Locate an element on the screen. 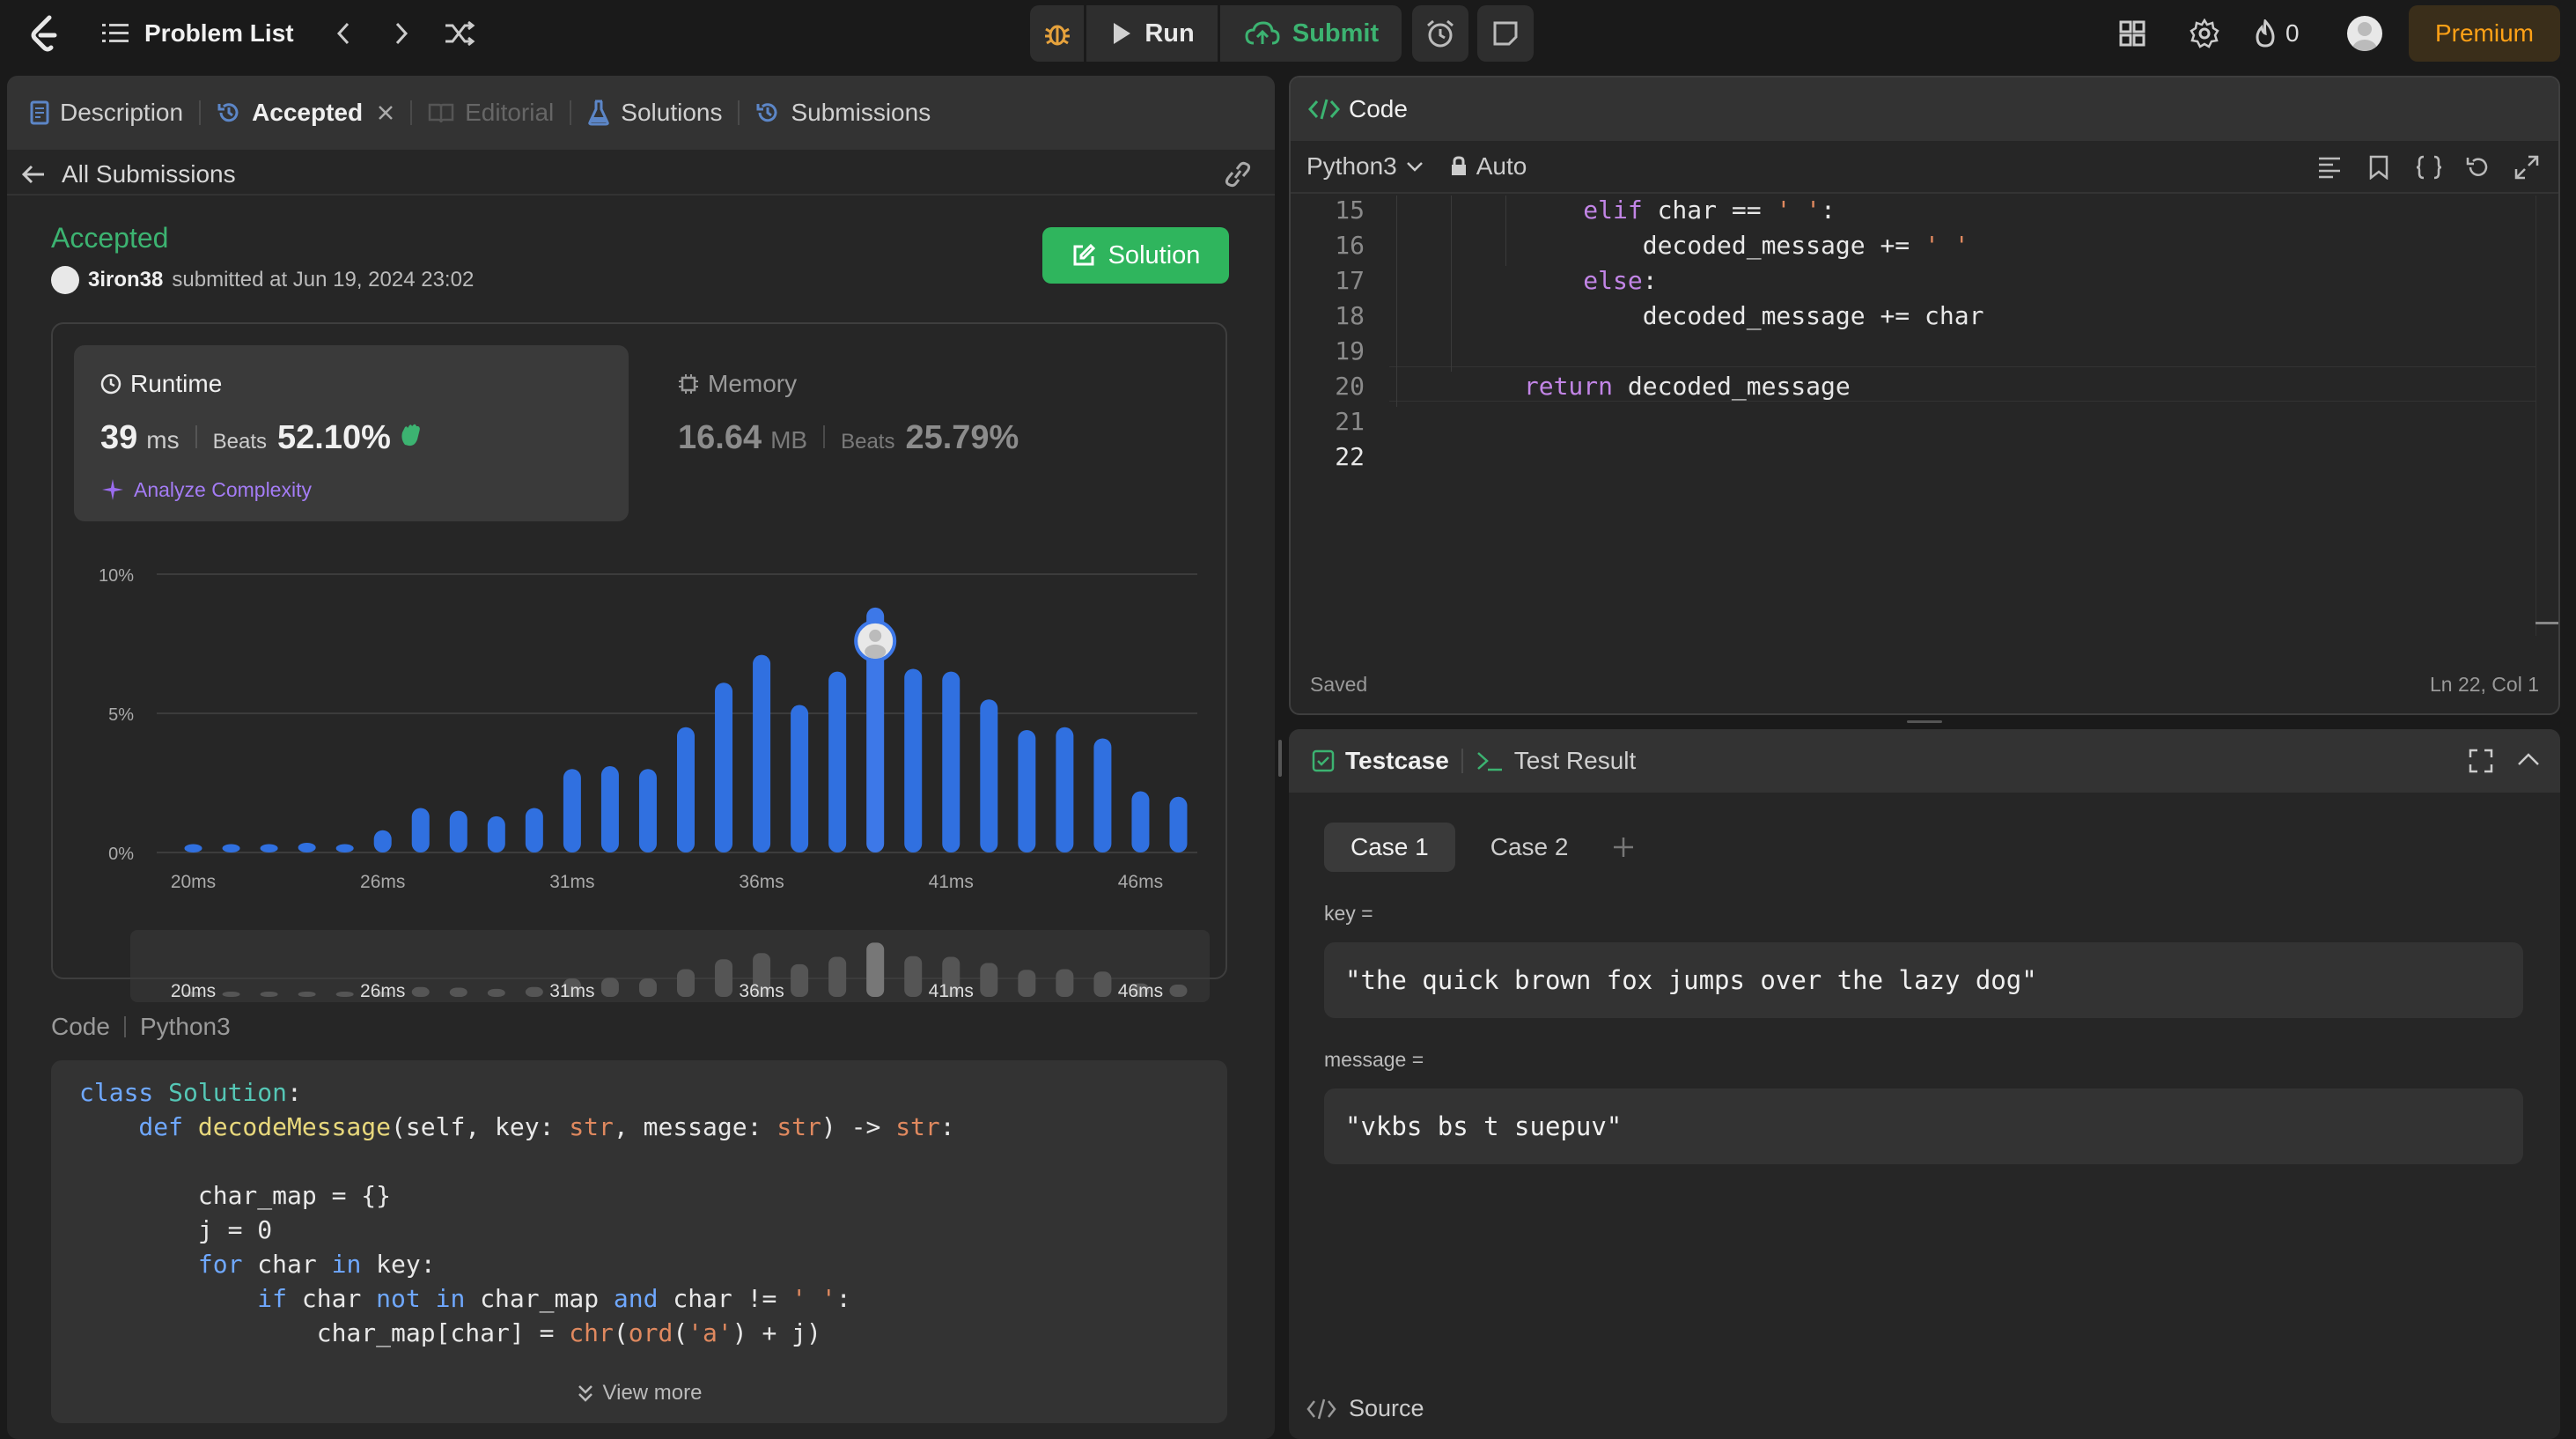  shuffle-icon is located at coordinates (460, 33).